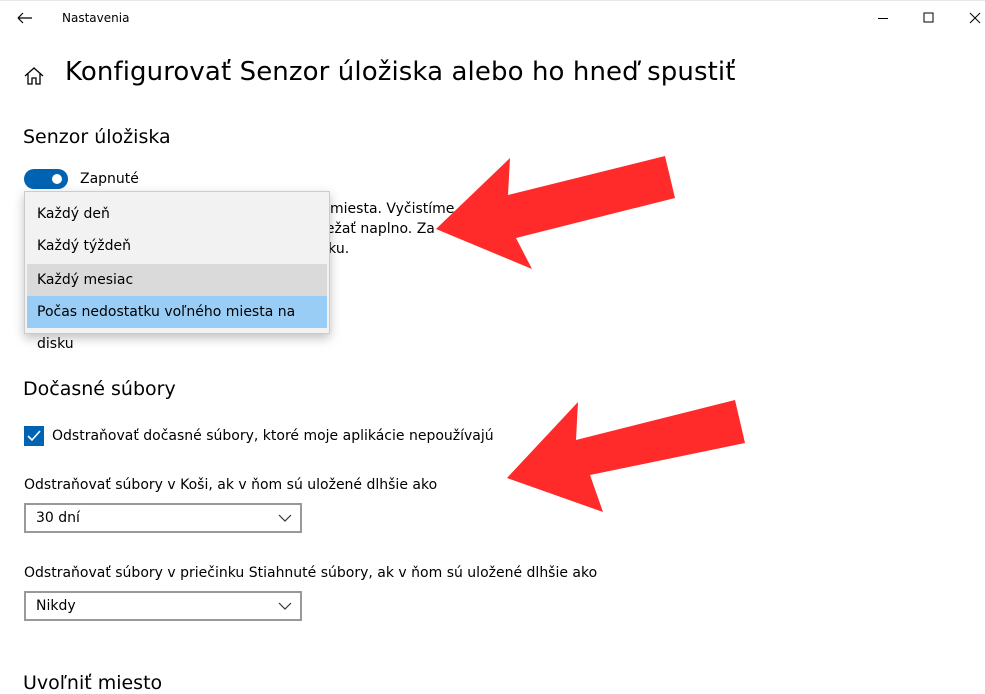 The height and width of the screenshot is (694, 985). What do you see at coordinates (177, 214) in the screenshot?
I see `option-every-day: Každý deň` at bounding box center [177, 214].